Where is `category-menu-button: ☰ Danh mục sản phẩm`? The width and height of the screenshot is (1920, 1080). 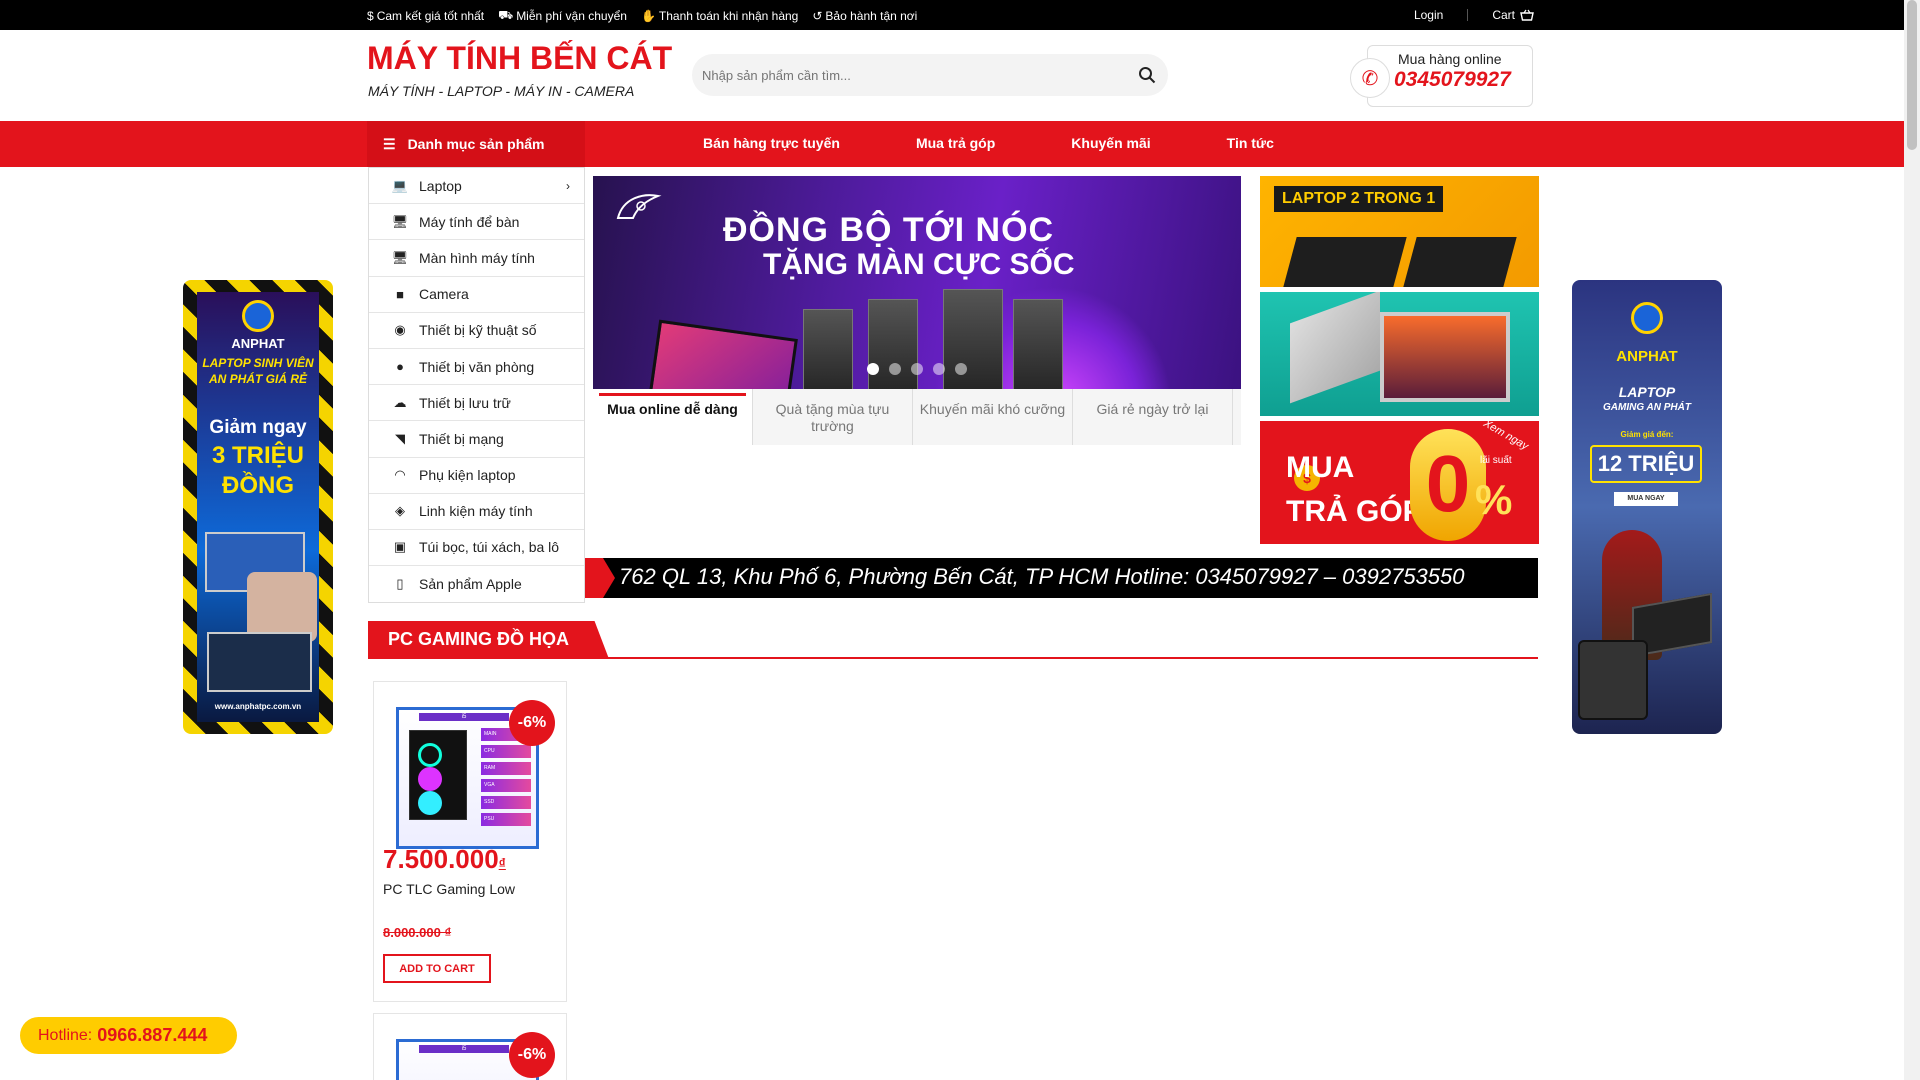 category-menu-button: ☰ Danh mục sản phẩm is located at coordinates (476, 144).